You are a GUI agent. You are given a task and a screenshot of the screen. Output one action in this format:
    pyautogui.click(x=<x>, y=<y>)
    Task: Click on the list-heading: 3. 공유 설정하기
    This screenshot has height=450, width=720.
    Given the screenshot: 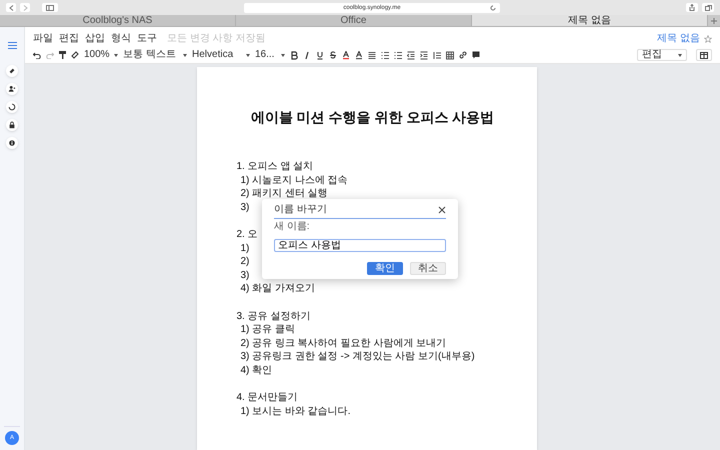 What is the action you would take?
    pyautogui.click(x=273, y=316)
    